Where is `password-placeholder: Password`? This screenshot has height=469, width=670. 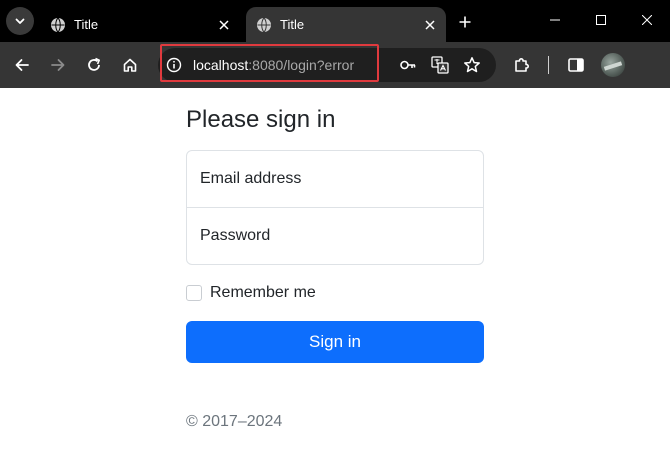 password-placeholder: Password is located at coordinates (235, 235).